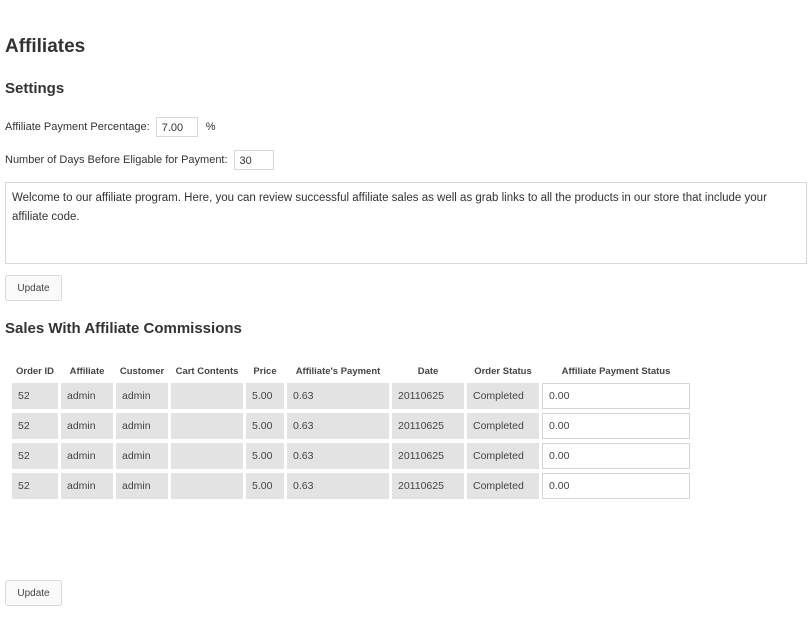 This screenshot has height=634, width=809. What do you see at coordinates (34, 371) in the screenshot?
I see `column-header-order-id: Order ID` at bounding box center [34, 371].